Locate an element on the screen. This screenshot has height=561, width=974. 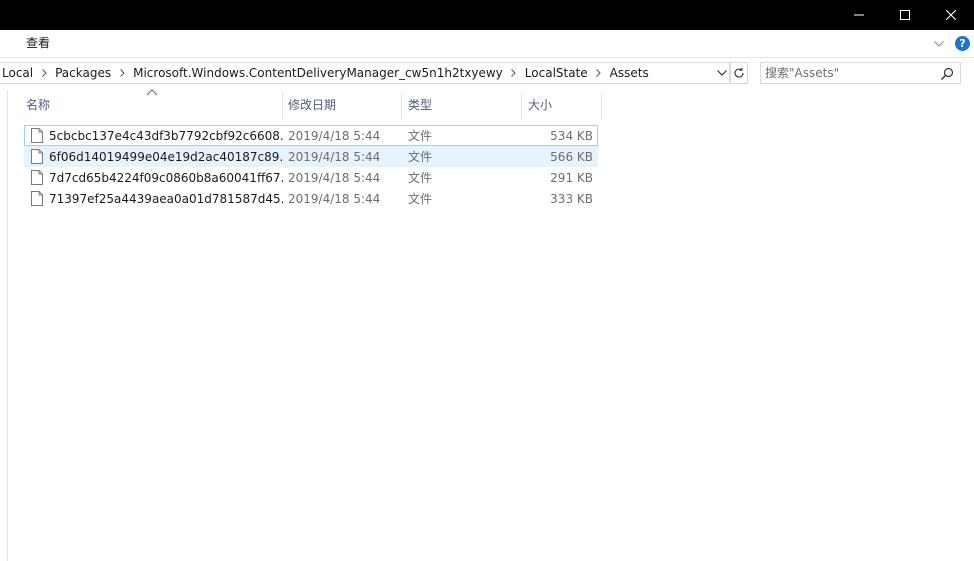
refresh-icon is located at coordinates (739, 72).